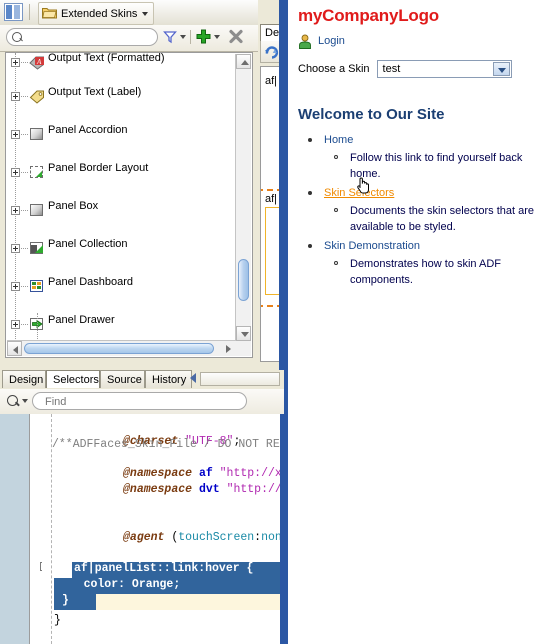  What do you see at coordinates (423, 193) in the screenshot?
I see `list-item: Skin Selectors` at bounding box center [423, 193].